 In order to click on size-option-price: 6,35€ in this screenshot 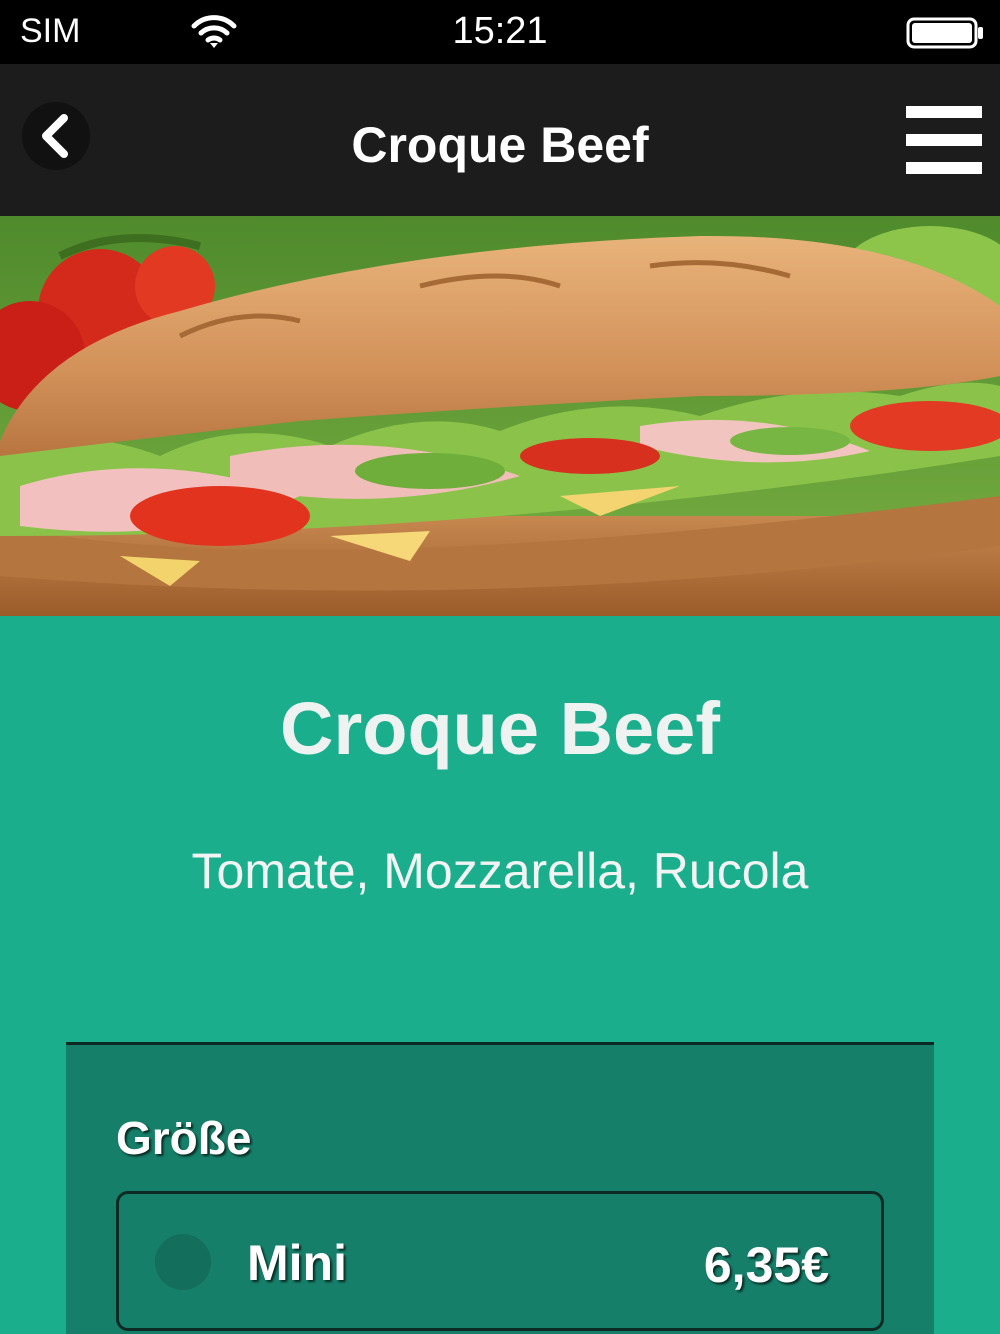, I will do `click(766, 1265)`.